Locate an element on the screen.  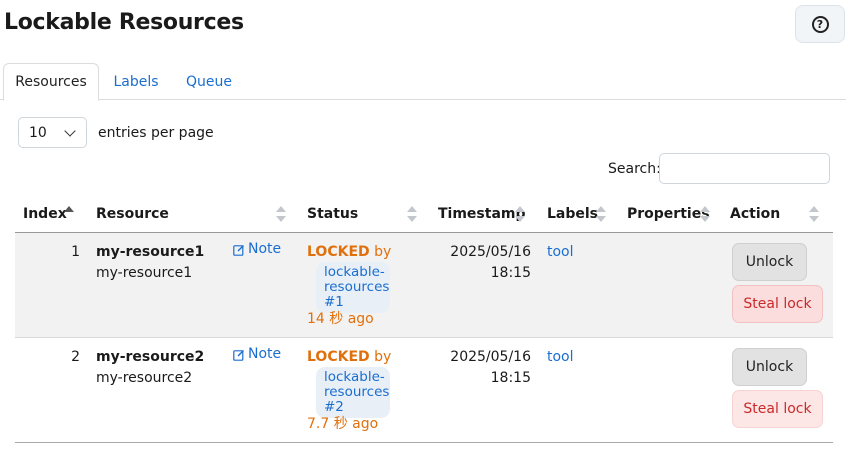
locked-by-link: lockable- resources #1 is located at coordinates (353, 287).